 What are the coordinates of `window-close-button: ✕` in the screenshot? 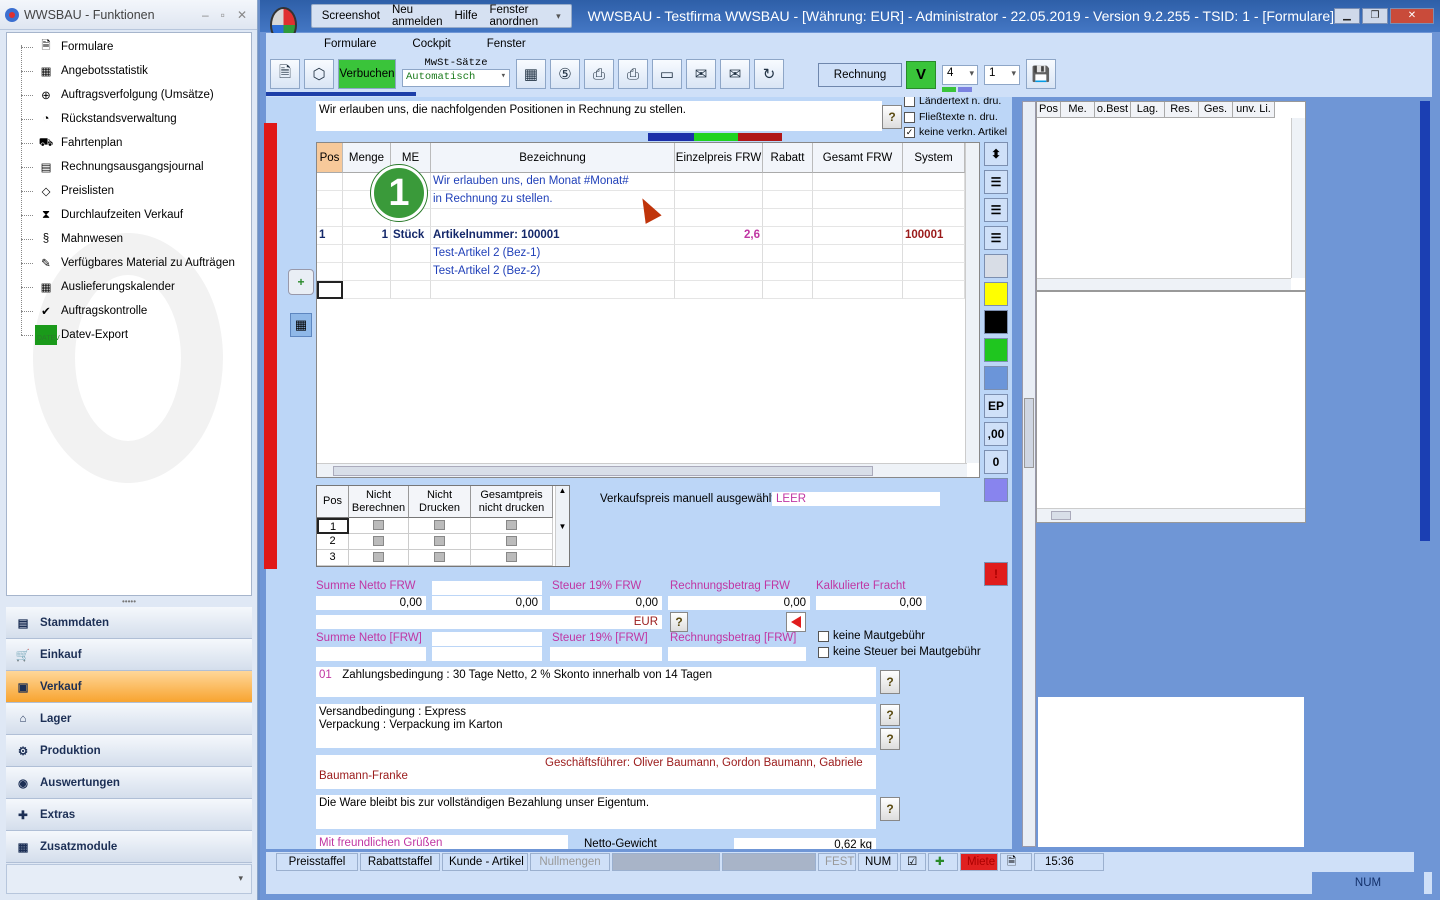 It's located at (1412, 16).